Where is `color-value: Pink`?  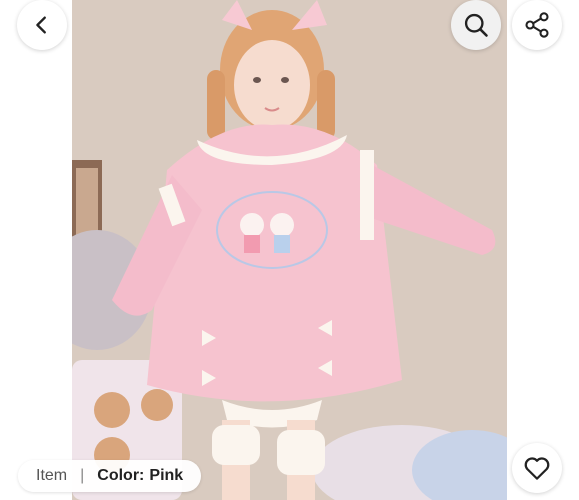 color-value: Pink is located at coordinates (166, 475).